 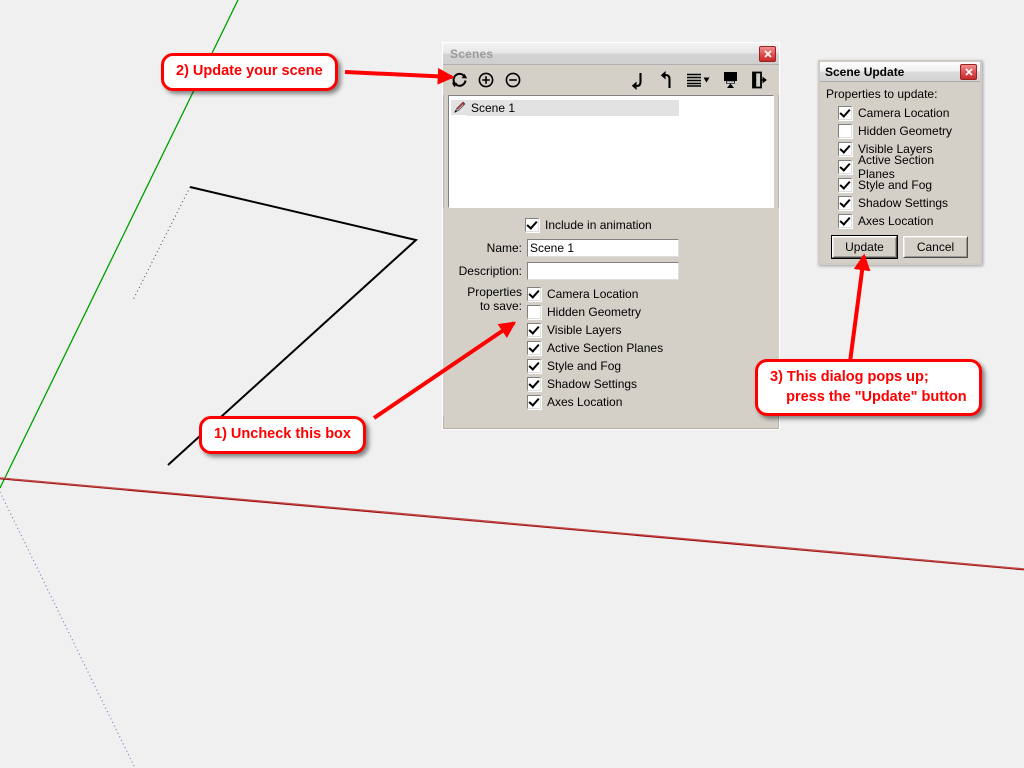 I want to click on properties-to-update-label: Properties to update:, so click(x=882, y=94).